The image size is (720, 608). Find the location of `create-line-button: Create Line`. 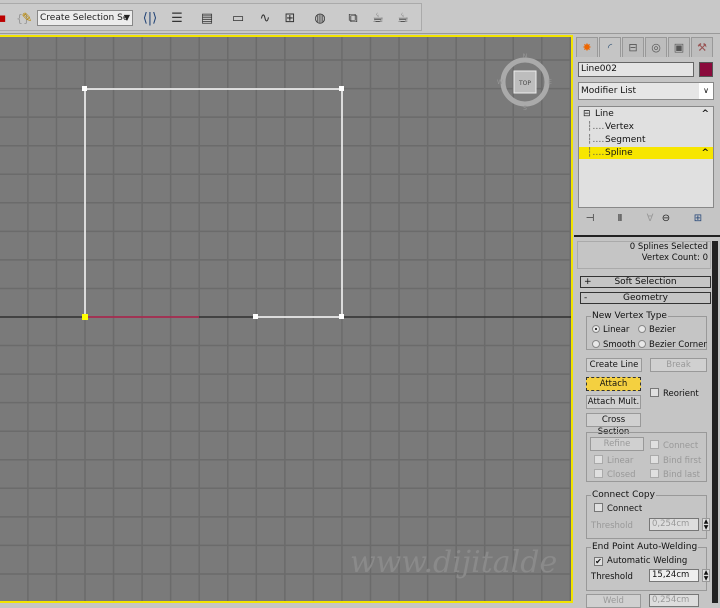

create-line-button: Create Line is located at coordinates (614, 365).